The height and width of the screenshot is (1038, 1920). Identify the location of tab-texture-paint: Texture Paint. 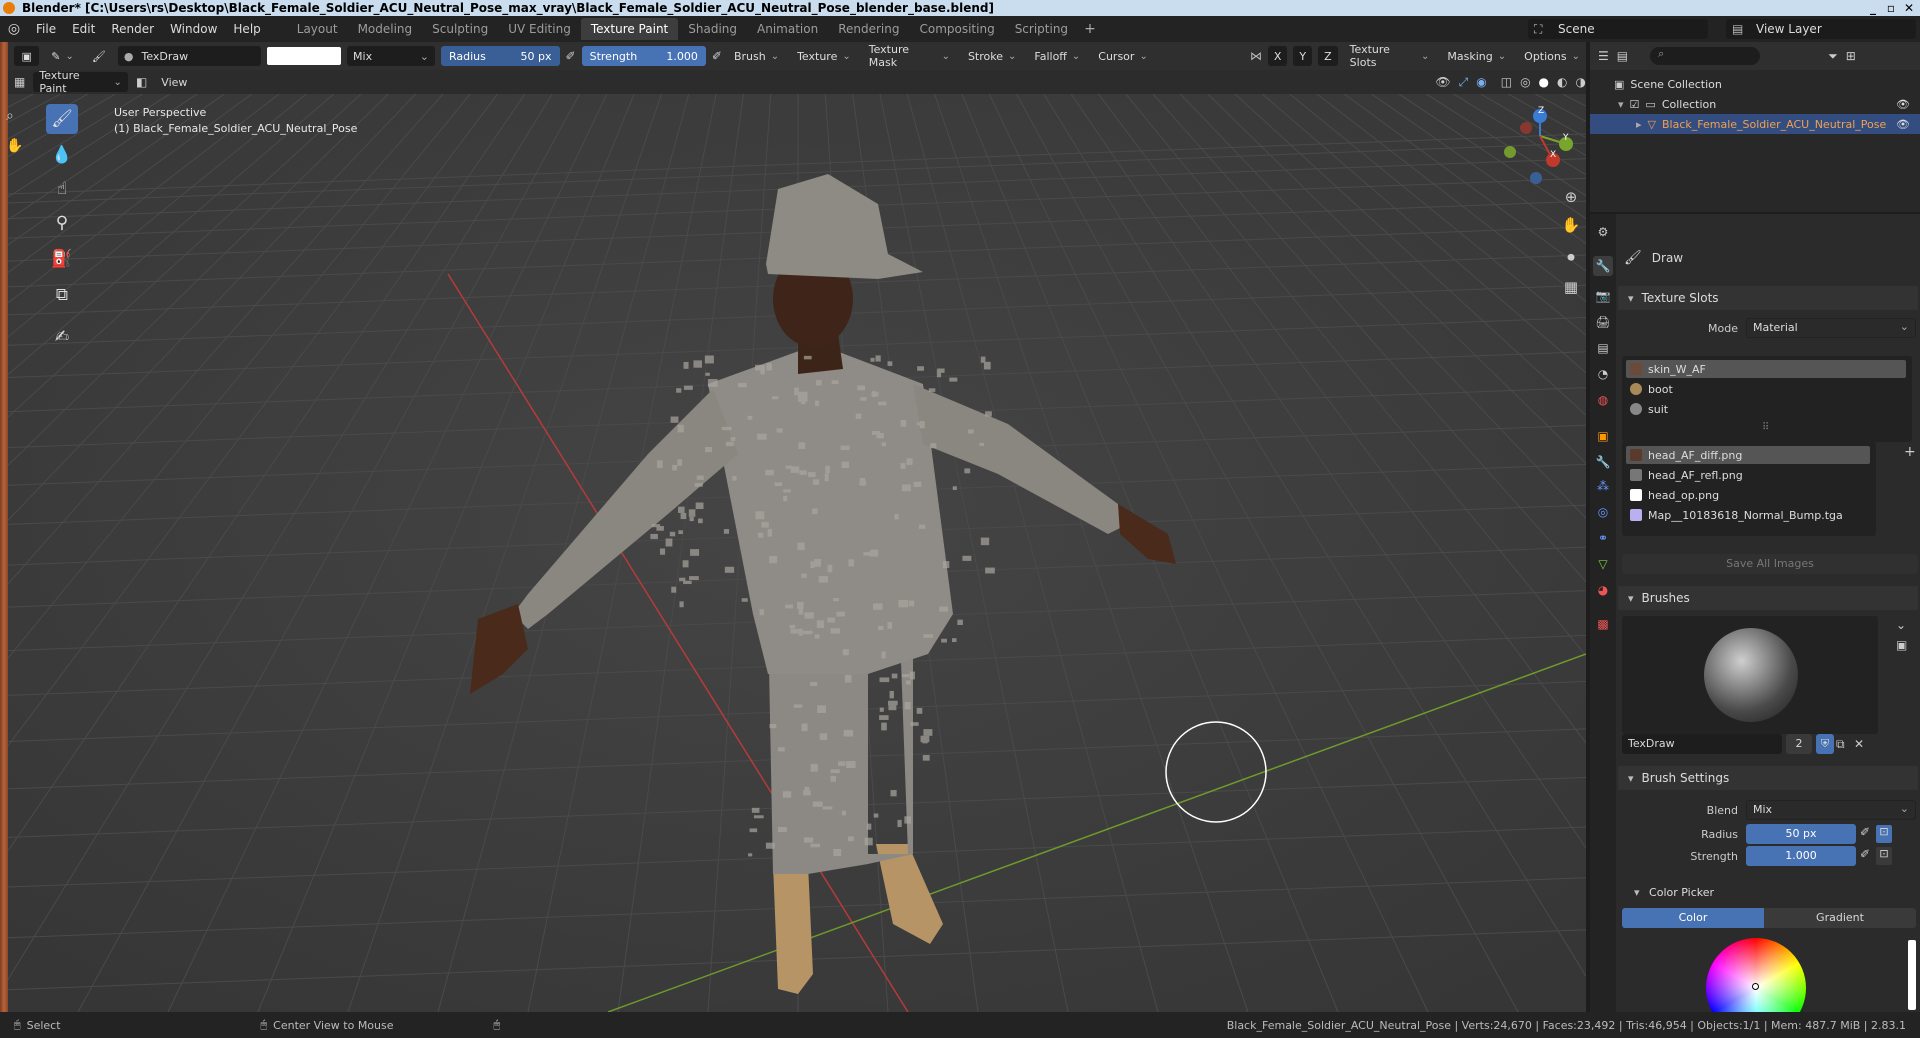
(629, 29).